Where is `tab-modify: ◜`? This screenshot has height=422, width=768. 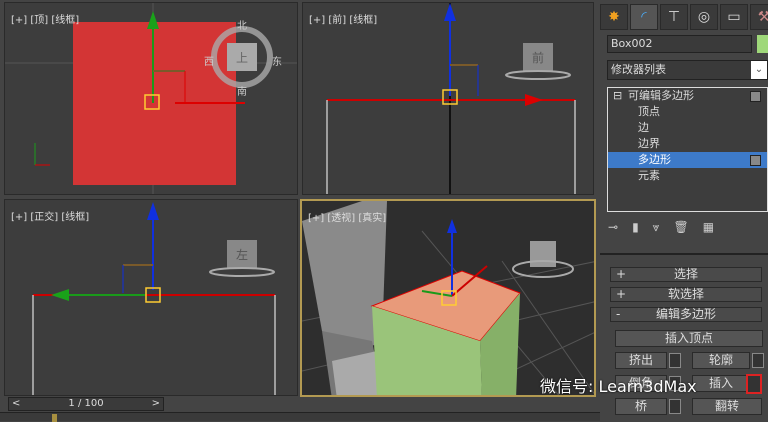
tab-modify: ◜ is located at coordinates (644, 17).